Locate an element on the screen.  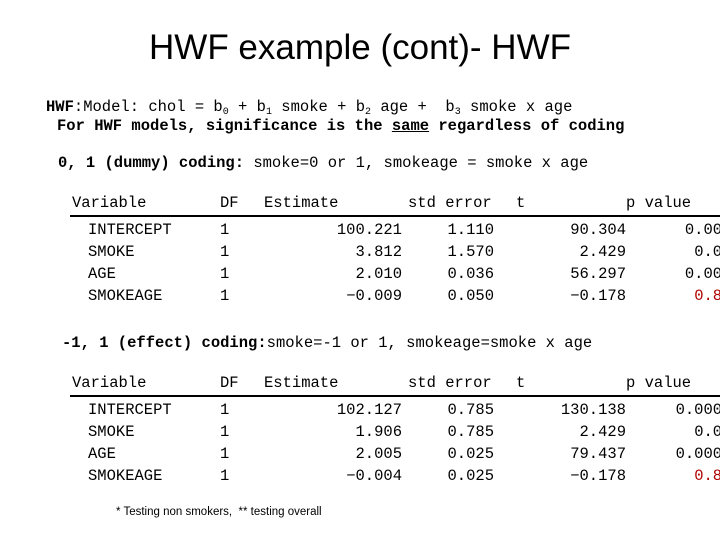
table-row: INTERCEPT 1 100.221 1.110 90.304 0.0001* is located at coordinates (395, 228).